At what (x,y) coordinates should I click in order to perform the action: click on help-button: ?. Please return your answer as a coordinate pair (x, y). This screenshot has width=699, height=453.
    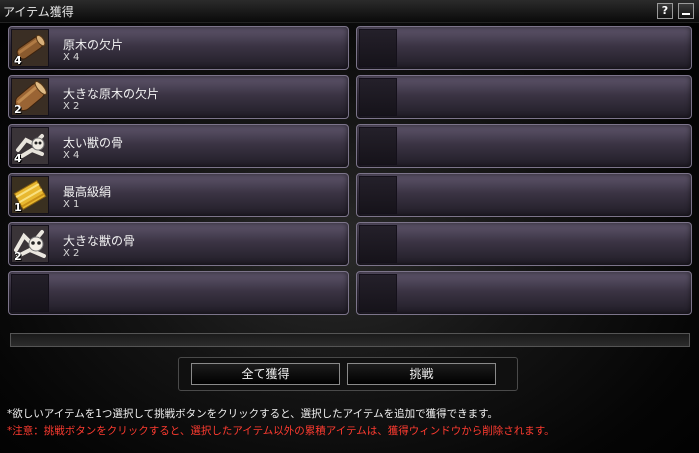
    Looking at the image, I should click on (665, 11).